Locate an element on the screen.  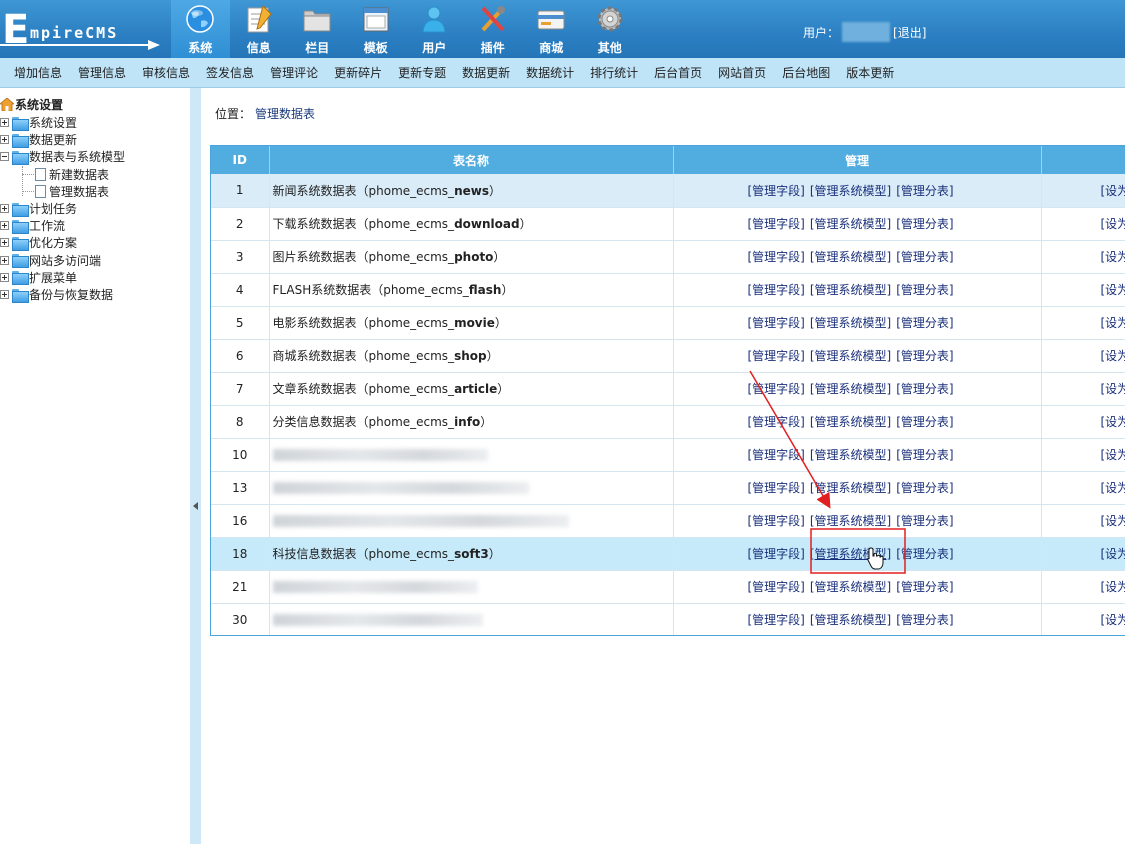
nav-item-4: 用户 is located at coordinates (434, 29).